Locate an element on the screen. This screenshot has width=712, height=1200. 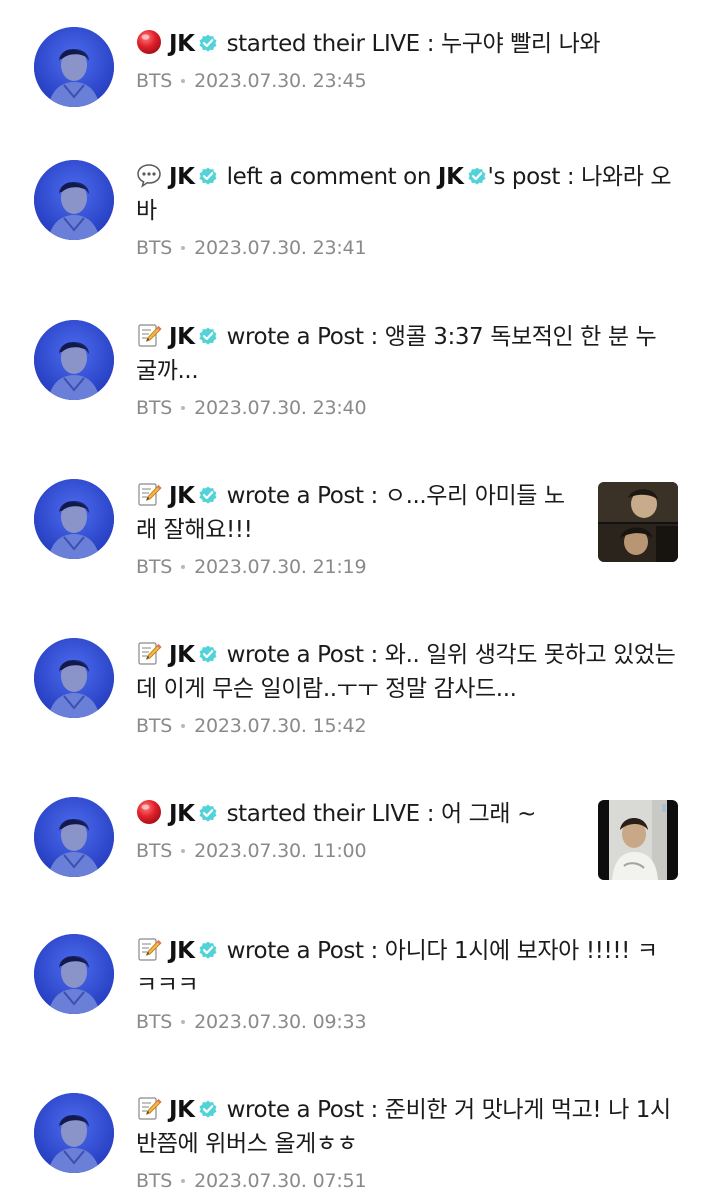
live-thumbnail is located at coordinates (638, 840).